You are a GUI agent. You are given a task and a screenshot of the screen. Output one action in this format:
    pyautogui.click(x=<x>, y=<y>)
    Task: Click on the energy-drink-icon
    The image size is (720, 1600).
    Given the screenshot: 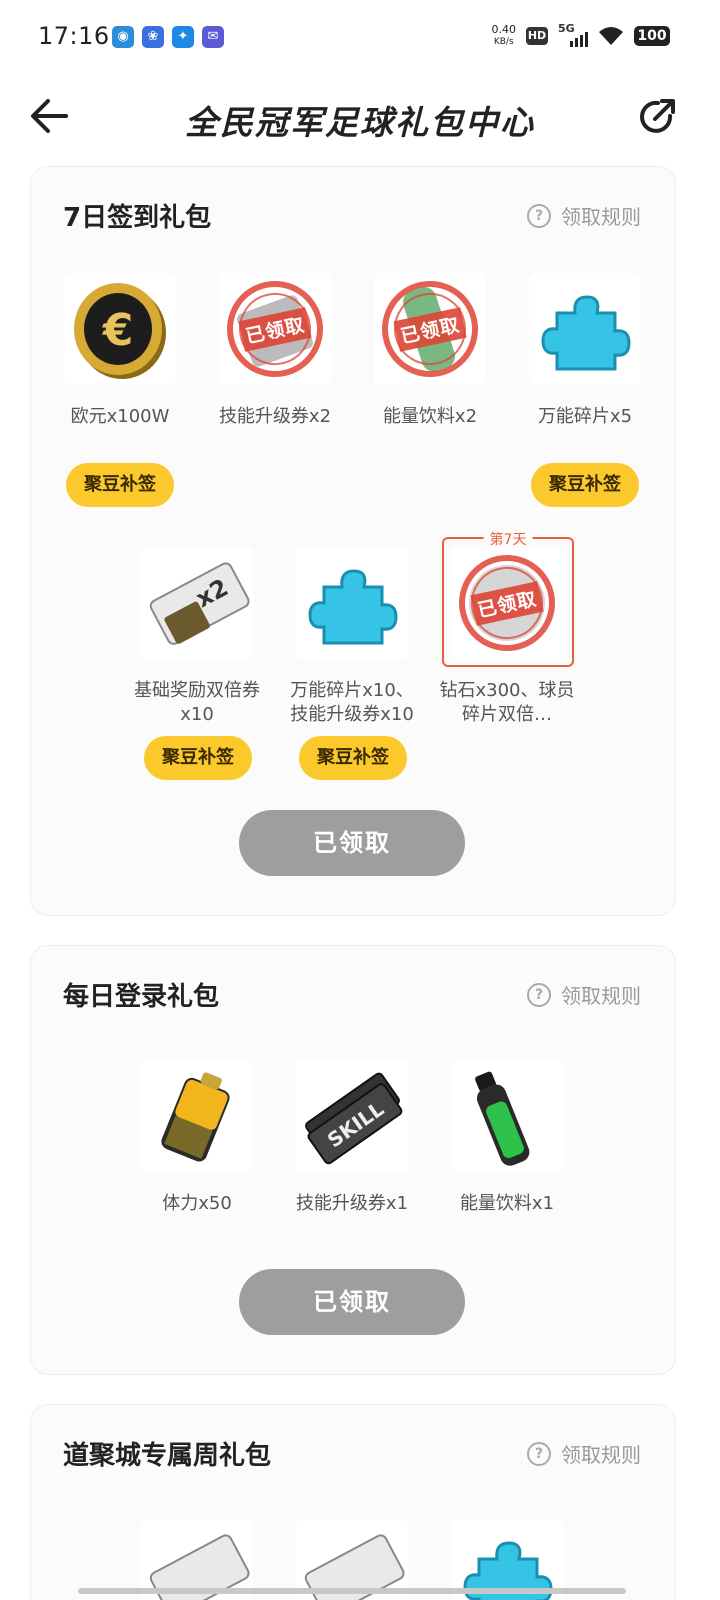 What is the action you would take?
    pyautogui.click(x=507, y=1116)
    